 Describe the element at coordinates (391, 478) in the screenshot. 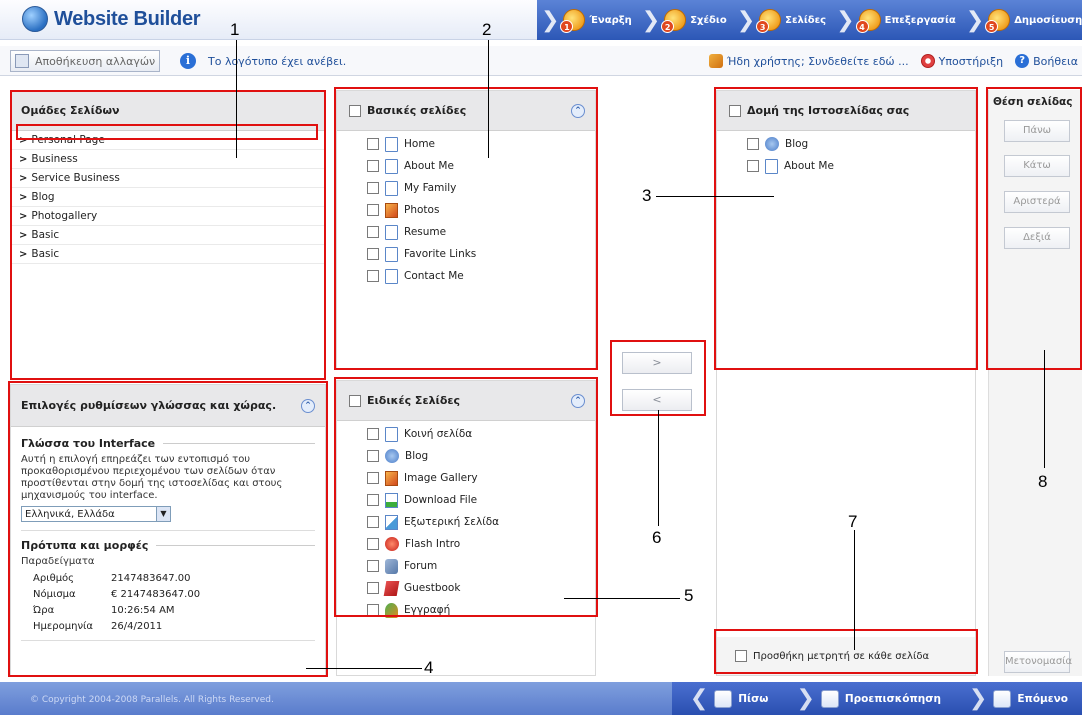

I see `photo-icon` at that location.